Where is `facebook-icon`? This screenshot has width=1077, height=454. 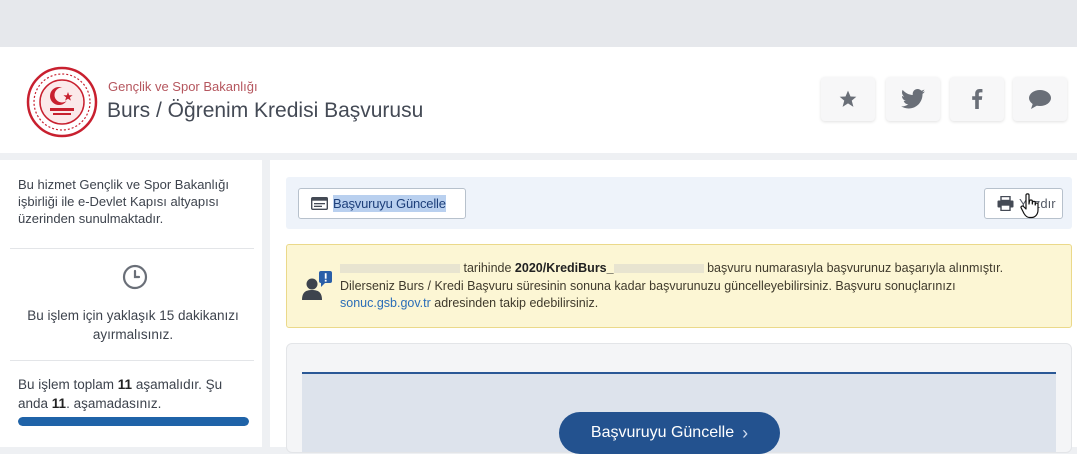 facebook-icon is located at coordinates (977, 99).